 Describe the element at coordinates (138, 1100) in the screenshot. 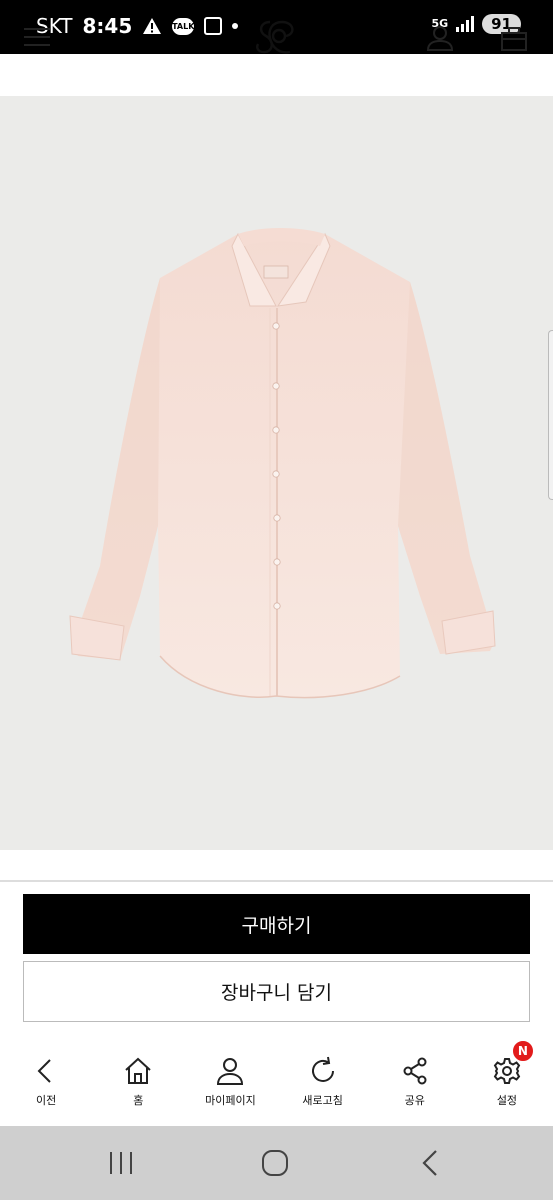

I see `toolbar-home-label: 홈` at that location.